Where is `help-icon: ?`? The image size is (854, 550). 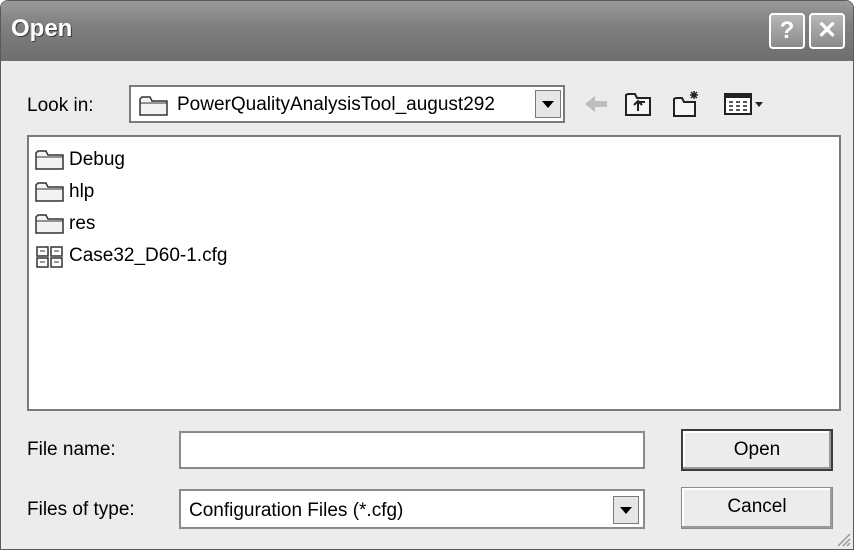
help-icon: ? is located at coordinates (787, 30).